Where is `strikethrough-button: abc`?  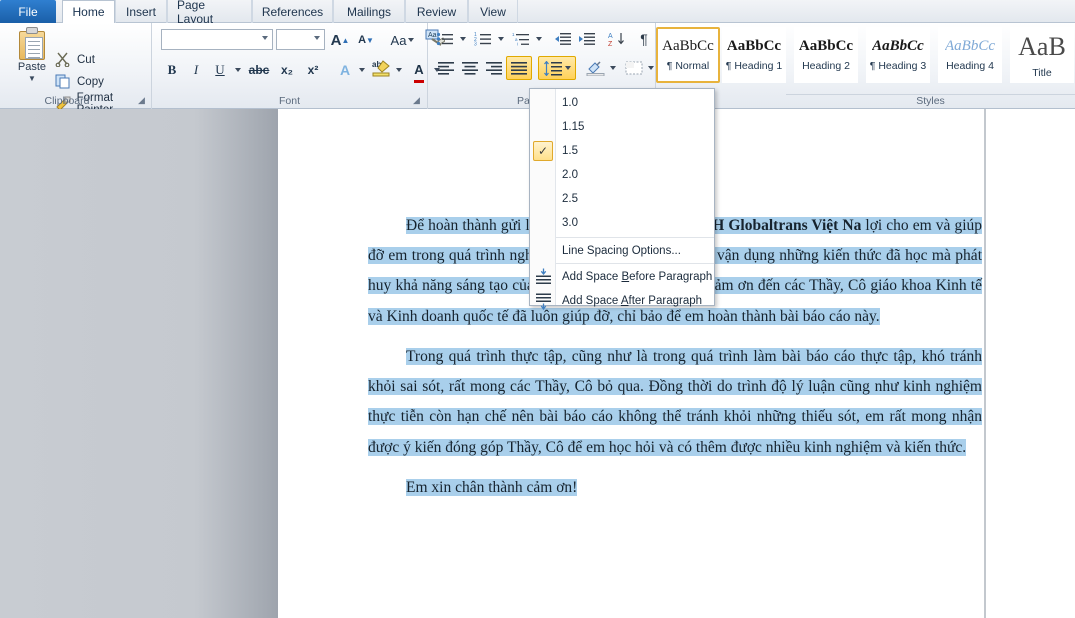
strikethrough-button: abc is located at coordinates (259, 70).